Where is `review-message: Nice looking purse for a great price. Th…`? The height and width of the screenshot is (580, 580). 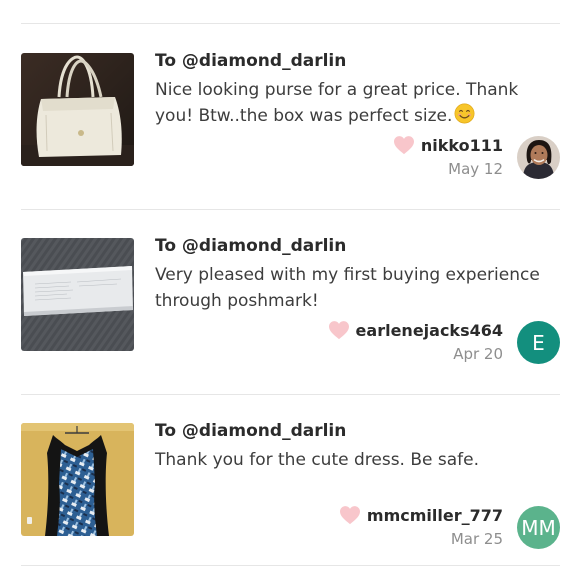 review-message: Nice looking purse for a great price. Th… is located at coordinates (352, 103).